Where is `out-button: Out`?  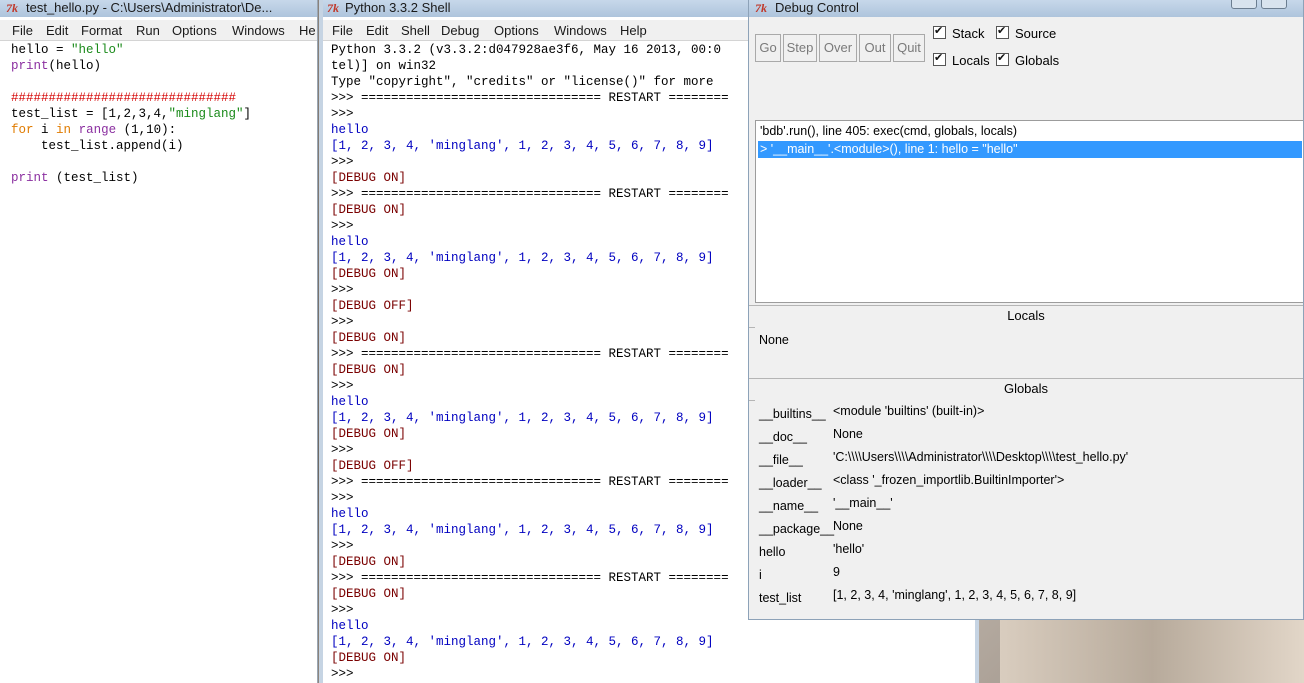
out-button: Out is located at coordinates (875, 48).